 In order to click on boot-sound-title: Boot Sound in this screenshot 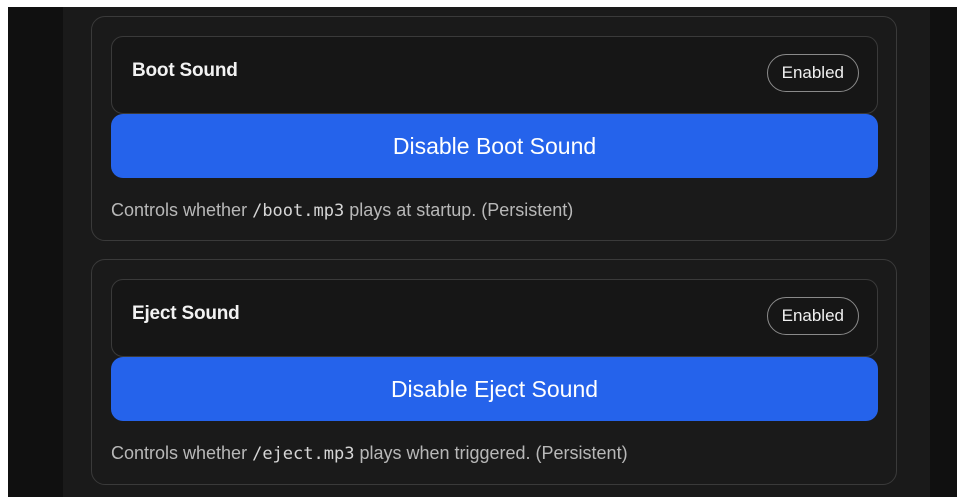, I will do `click(185, 70)`.